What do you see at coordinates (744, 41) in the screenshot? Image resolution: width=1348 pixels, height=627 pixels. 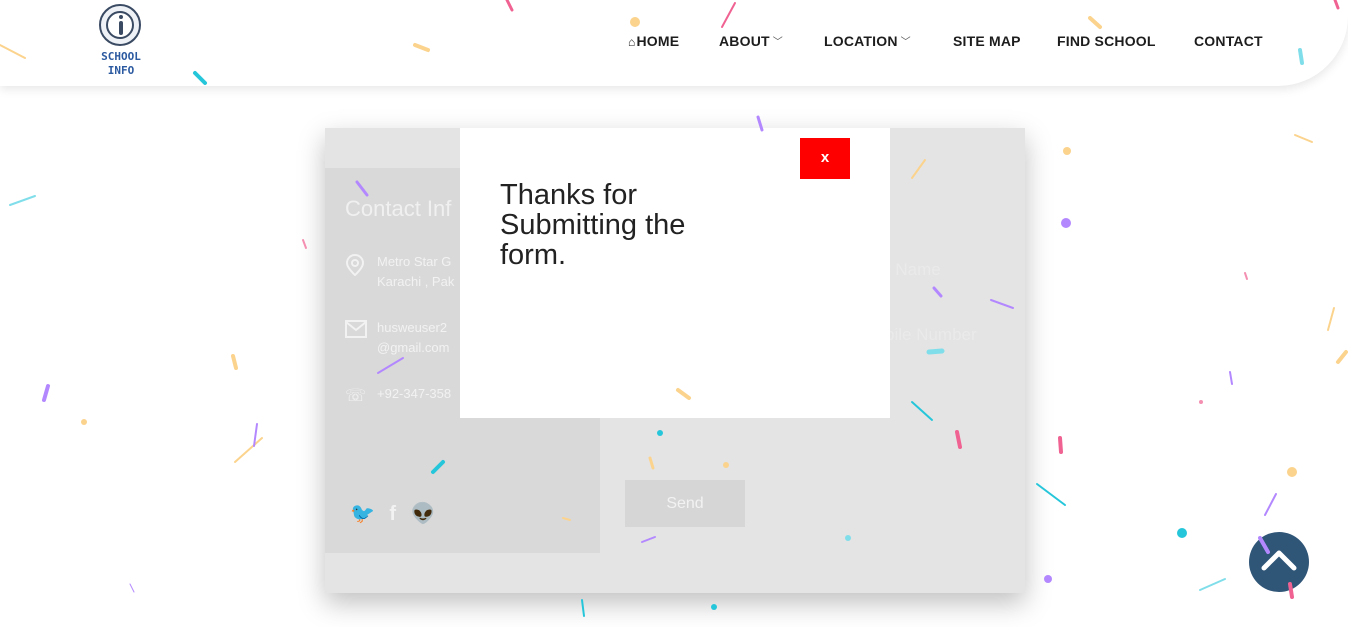 I see `nav-label-about: ABOUT` at bounding box center [744, 41].